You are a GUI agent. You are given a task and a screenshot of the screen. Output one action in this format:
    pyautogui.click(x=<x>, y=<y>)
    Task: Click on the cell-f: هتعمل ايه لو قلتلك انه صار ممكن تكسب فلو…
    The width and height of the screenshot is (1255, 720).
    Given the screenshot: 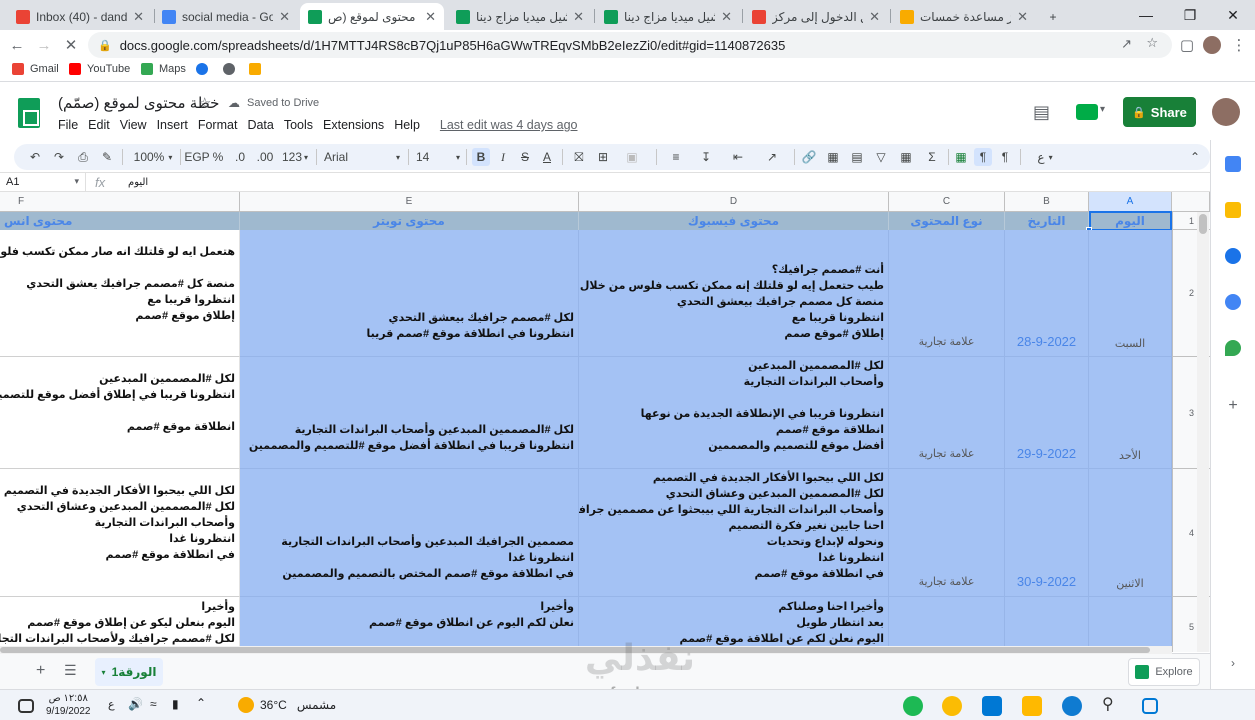 What is the action you would take?
    pyautogui.click(x=120, y=293)
    